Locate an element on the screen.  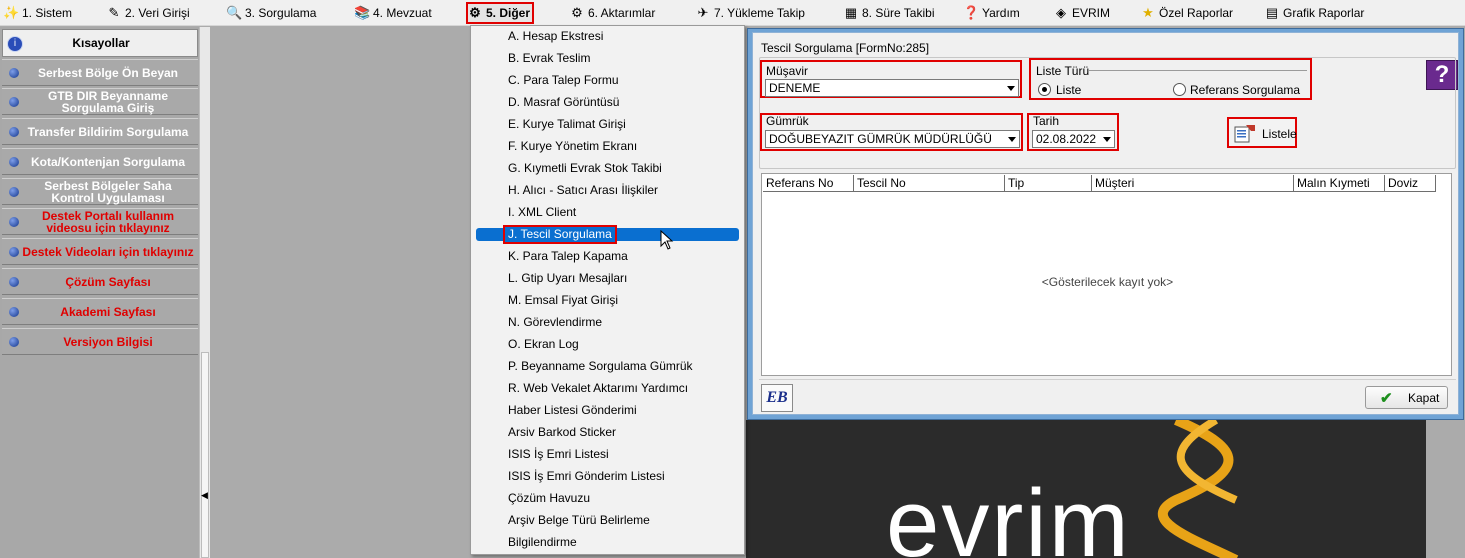
column-header-musteri: Müşteri is located at coordinates (1193, 183).